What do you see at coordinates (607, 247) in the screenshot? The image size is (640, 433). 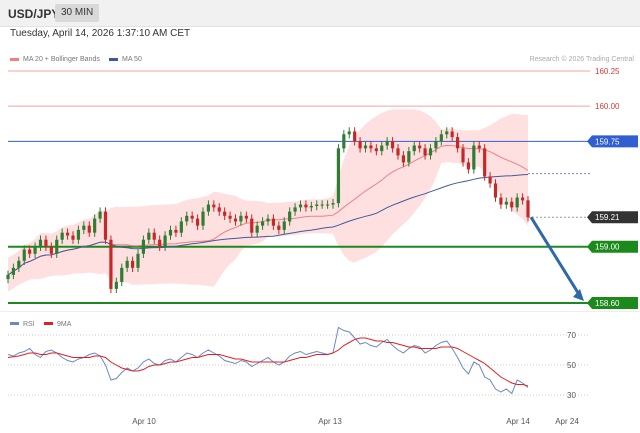 I see `price-tag-label-159-00: 159.00` at bounding box center [607, 247].